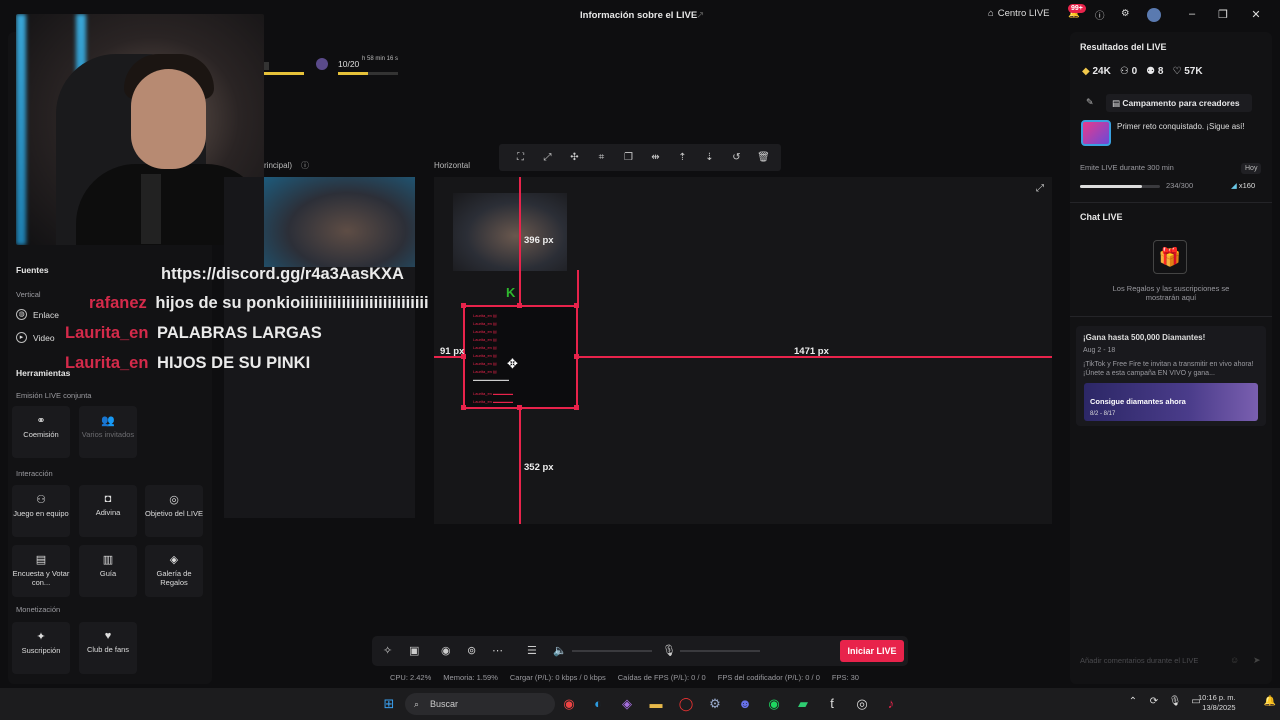  Describe the element at coordinates (774, 704) in the screenshot. I see `spotify-icon: ◉` at that location.